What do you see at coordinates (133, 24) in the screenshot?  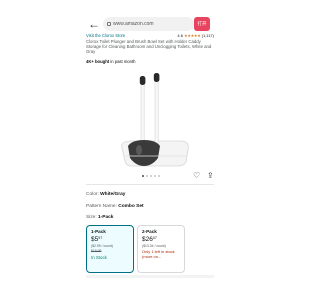 I see `url-text: www.amazon.com` at bounding box center [133, 24].